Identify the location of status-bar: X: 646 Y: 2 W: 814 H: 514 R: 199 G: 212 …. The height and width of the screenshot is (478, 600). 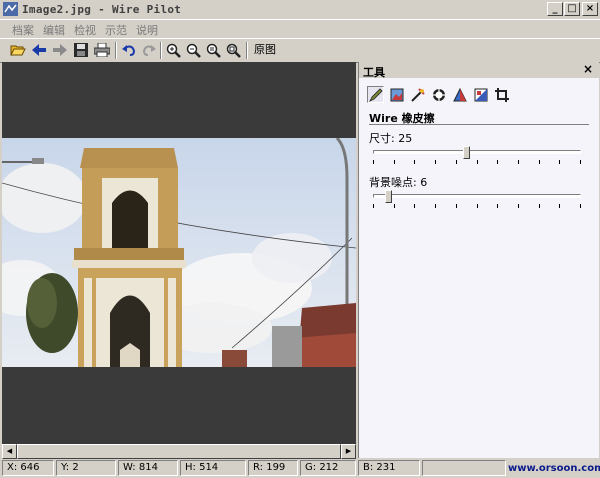
(300, 468).